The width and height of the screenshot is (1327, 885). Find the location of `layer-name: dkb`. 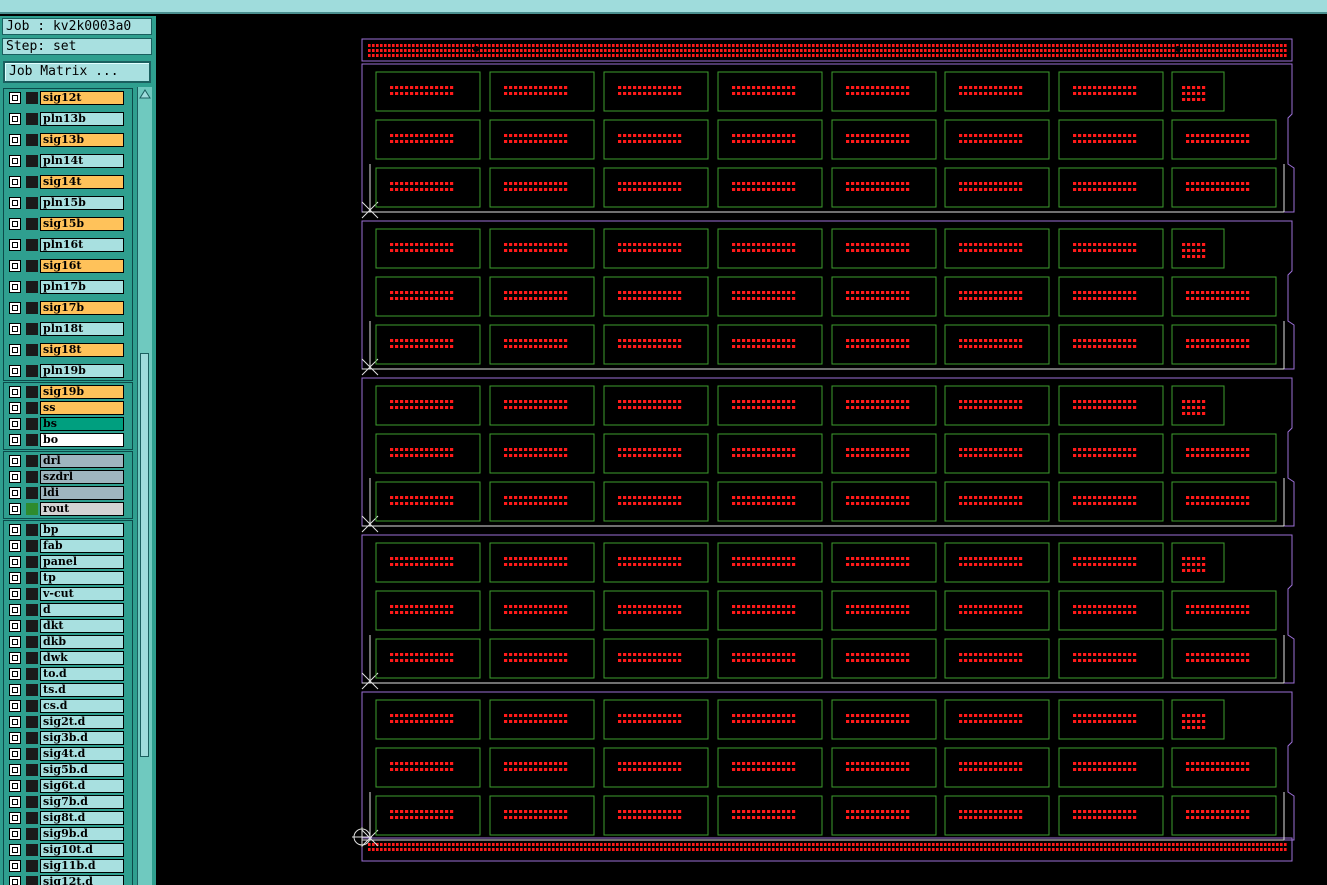

layer-name: dkb is located at coordinates (82, 642).